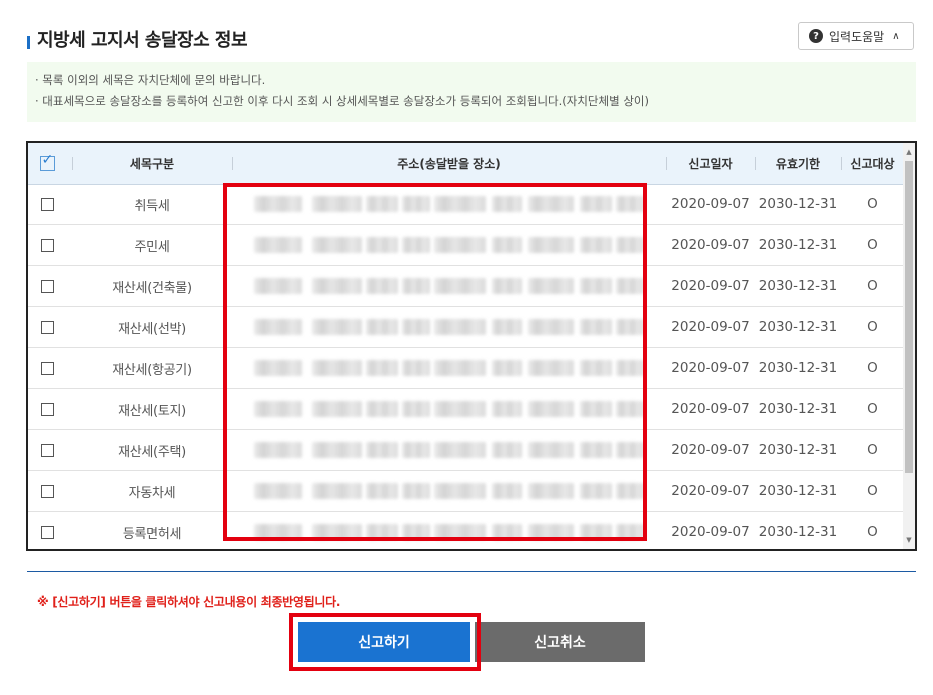 This screenshot has height=695, width=933. I want to click on cell-tax-type: 재산세(토지), so click(152, 411).